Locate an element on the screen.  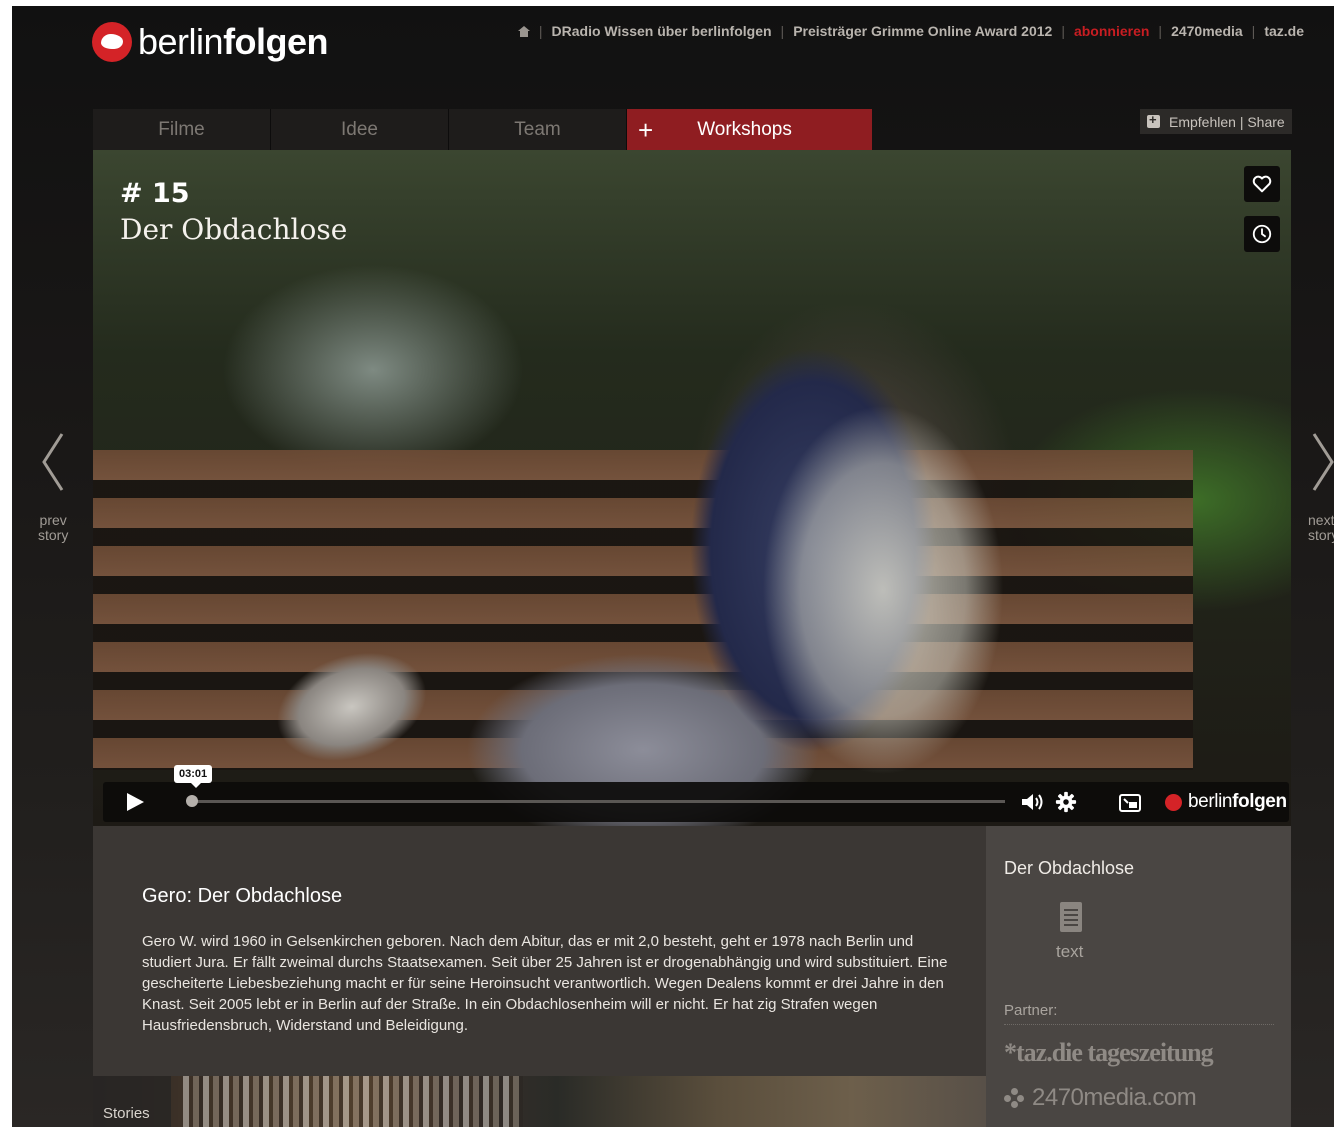
partner-logo-2470media: 2470media.com is located at coordinates (1100, 1098).